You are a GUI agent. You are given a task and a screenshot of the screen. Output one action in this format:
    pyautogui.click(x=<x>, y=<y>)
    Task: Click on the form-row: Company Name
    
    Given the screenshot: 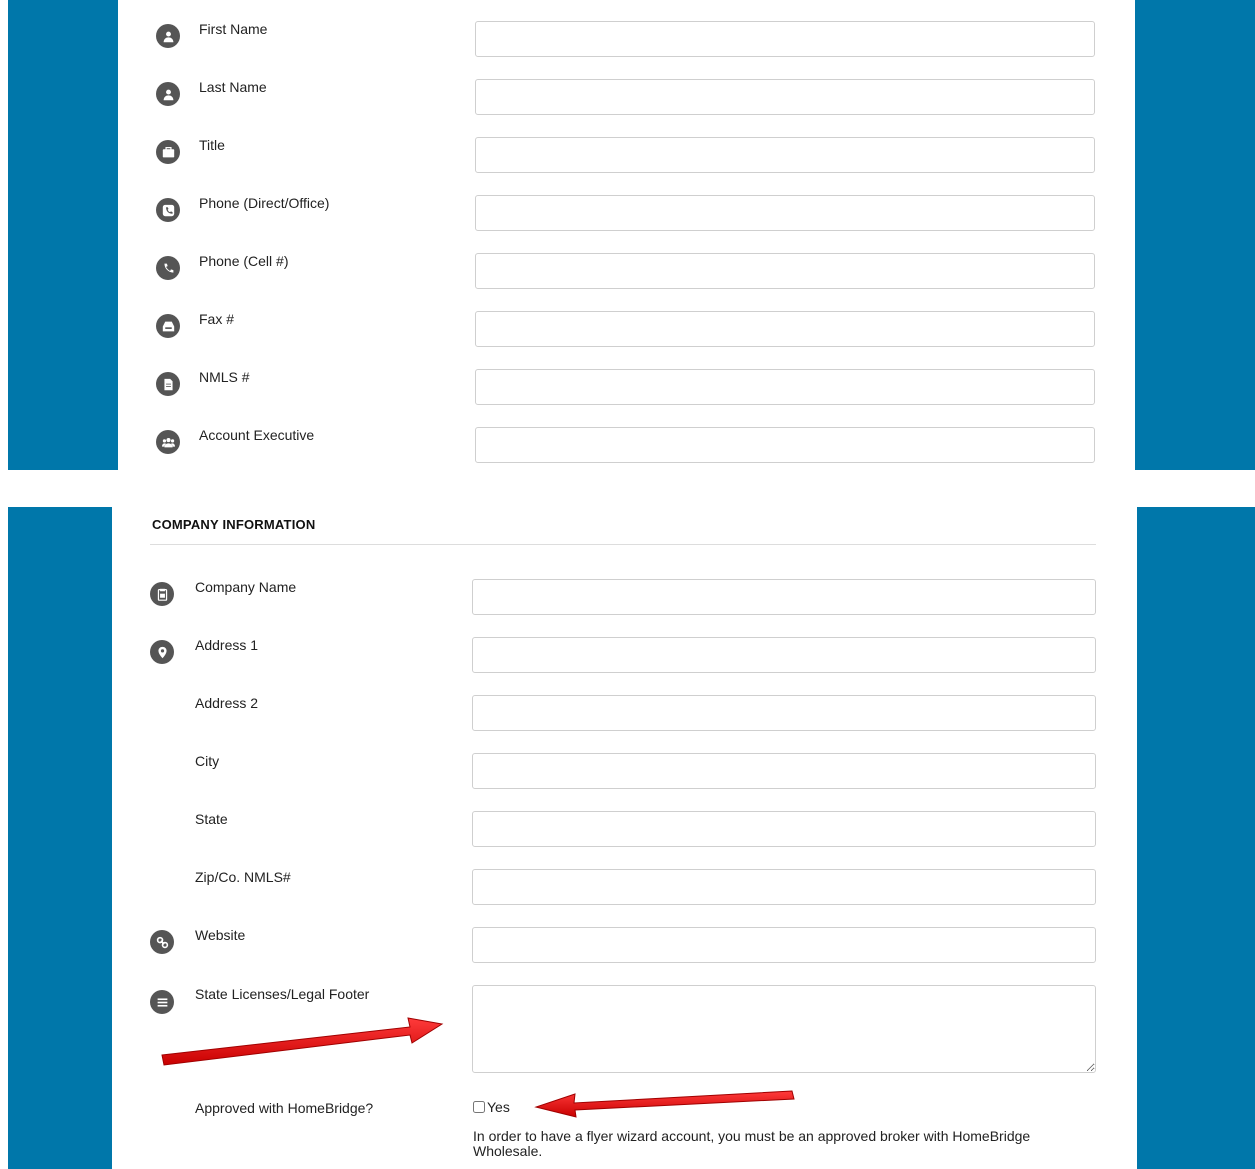 What is the action you would take?
    pyautogui.click(x=623, y=597)
    